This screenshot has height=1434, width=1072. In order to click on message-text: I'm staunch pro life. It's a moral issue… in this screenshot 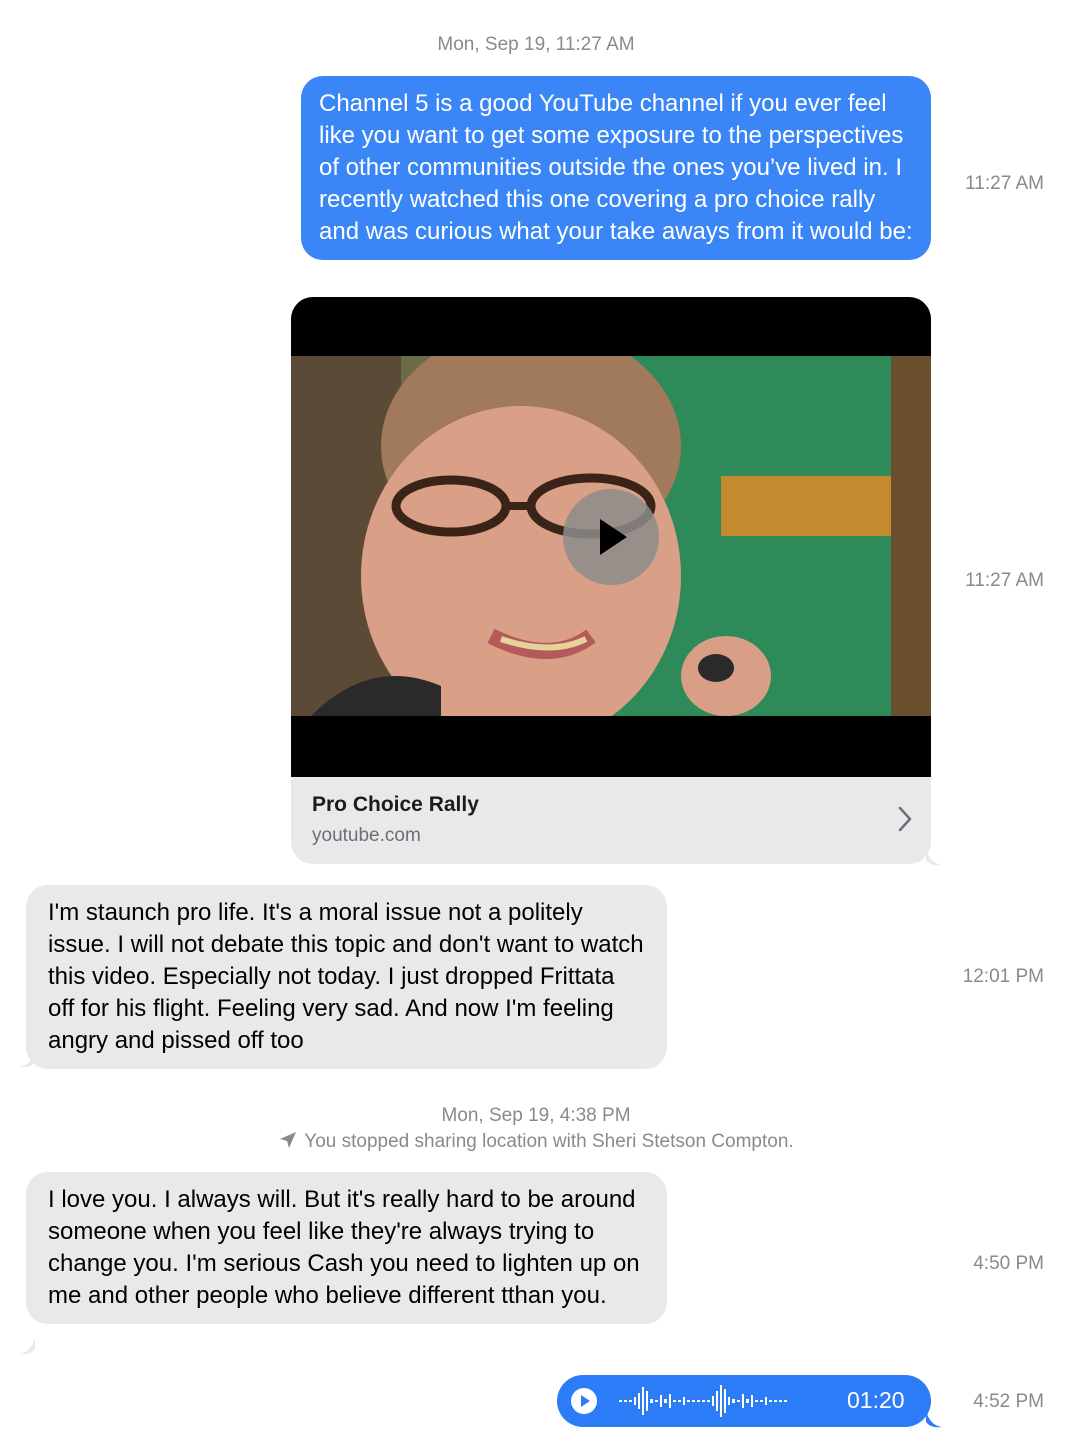, I will do `click(346, 976)`.